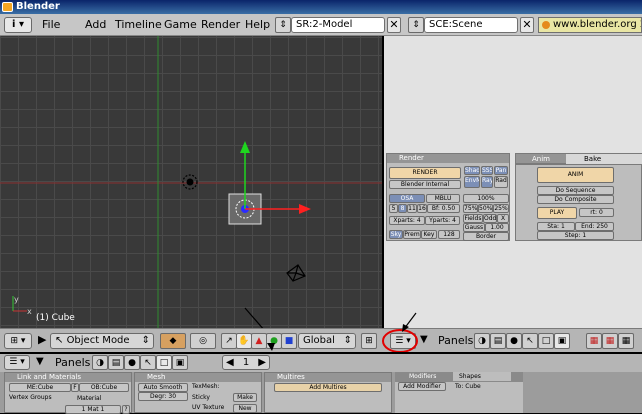 Image resolution: width=642 pixels, height=414 pixels. What do you see at coordinates (257, 24) in the screenshot?
I see `menu-help: Help` at bounding box center [257, 24].